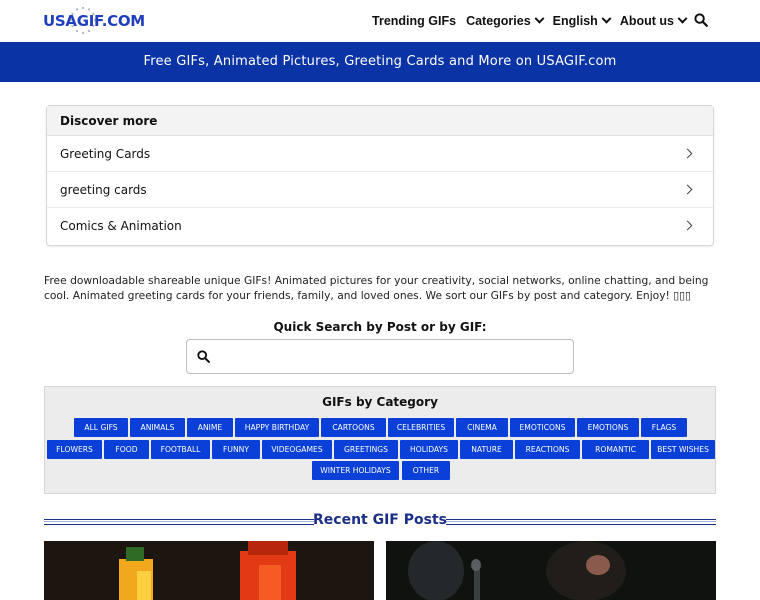  I want to click on nav-about-us: About us, so click(653, 21).